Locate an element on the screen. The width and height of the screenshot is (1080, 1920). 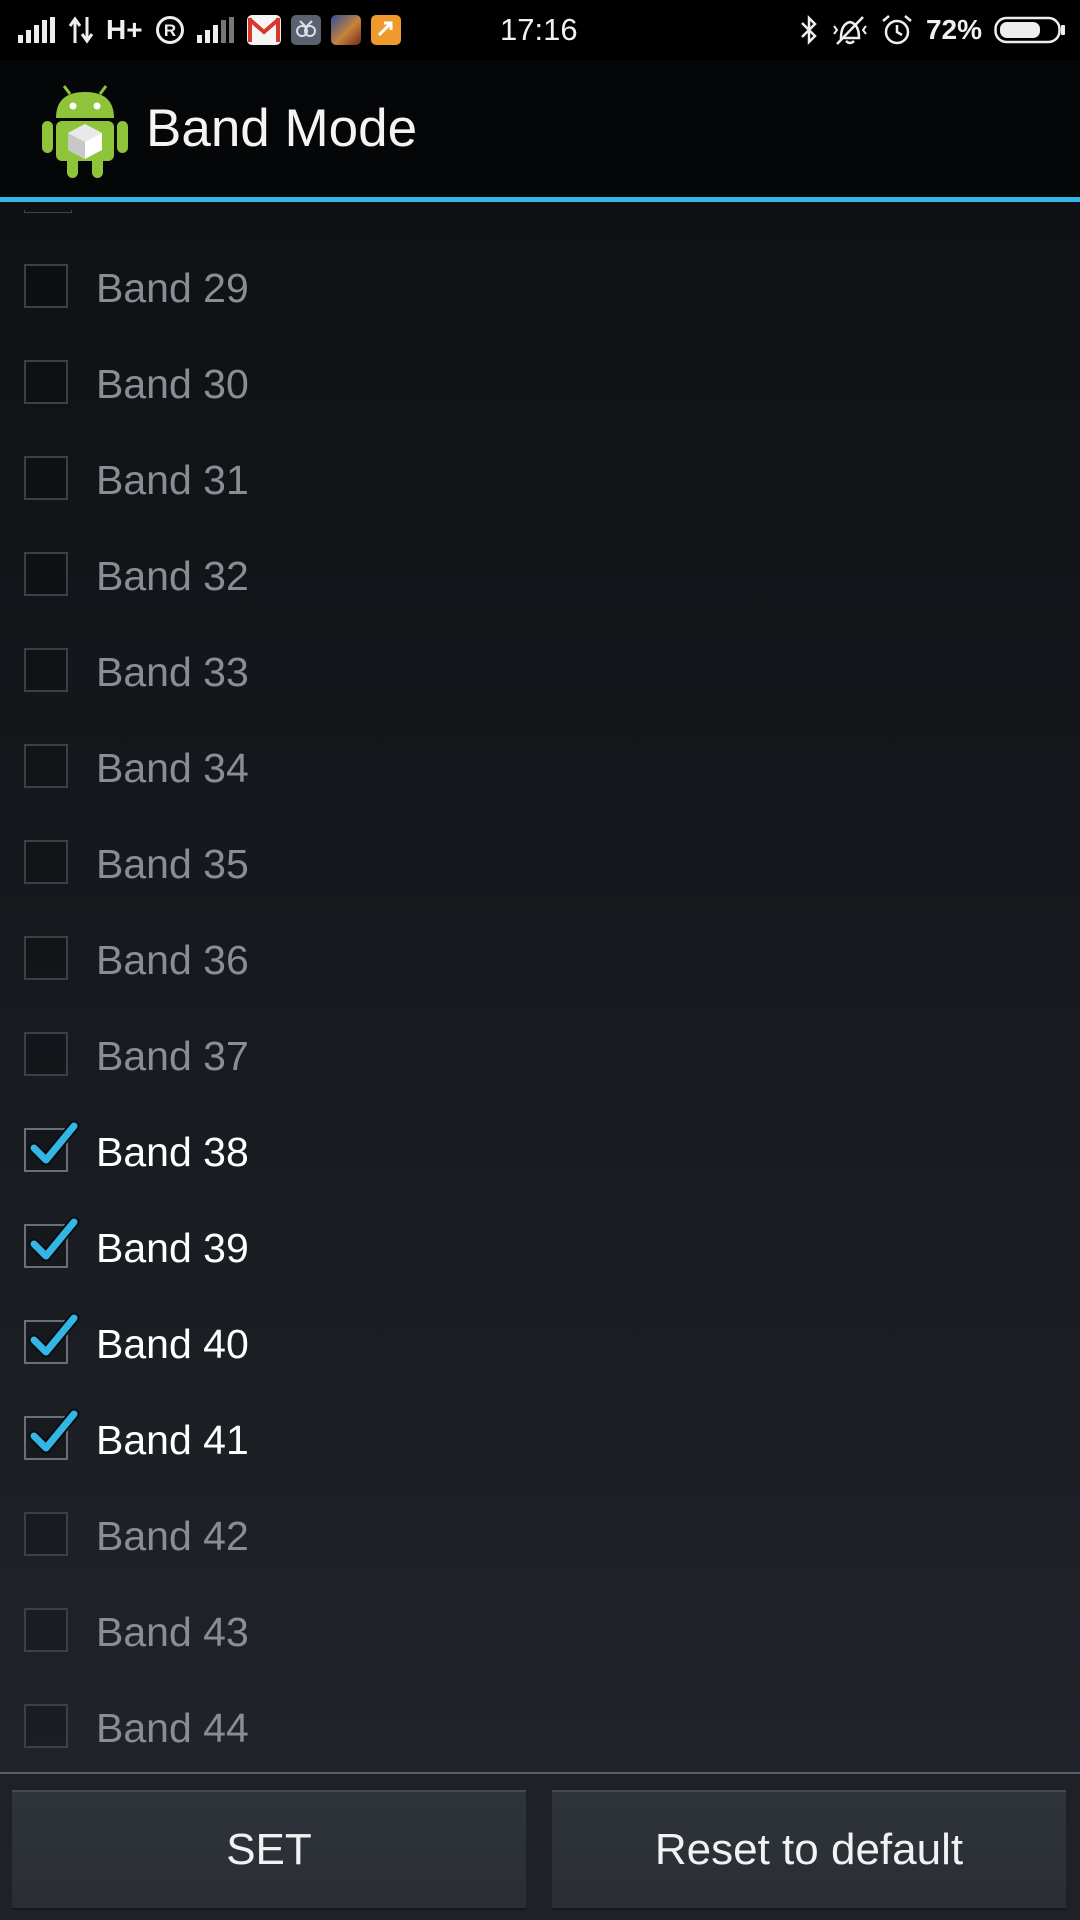
list-item: Band 41 is located at coordinates (540, 1440).